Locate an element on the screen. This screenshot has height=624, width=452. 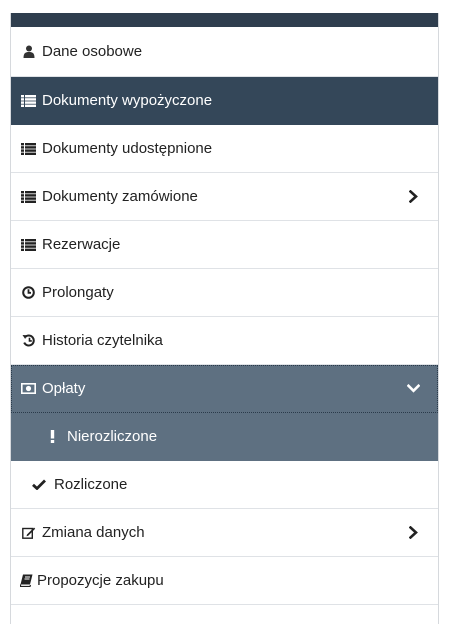
history-icon is located at coordinates (28, 340).